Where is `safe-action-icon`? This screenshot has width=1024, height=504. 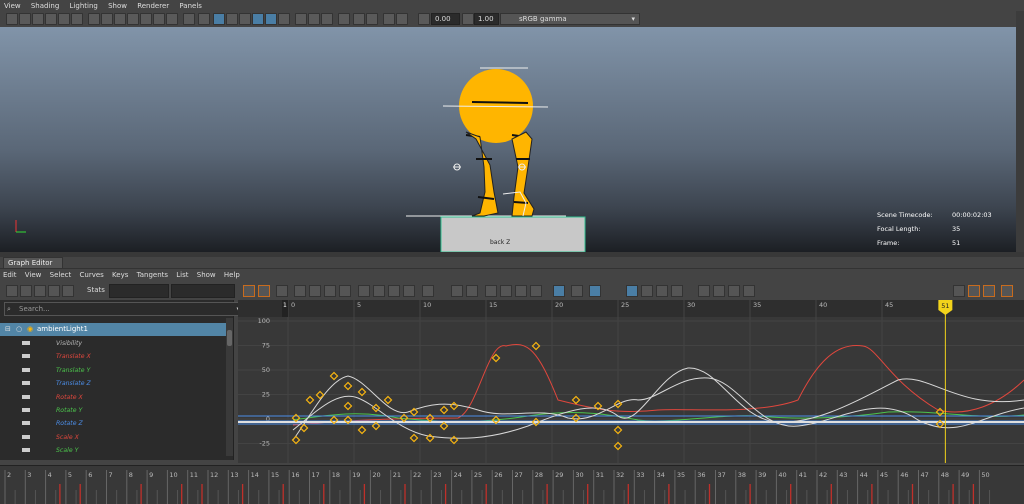 safe-action-icon is located at coordinates (159, 19).